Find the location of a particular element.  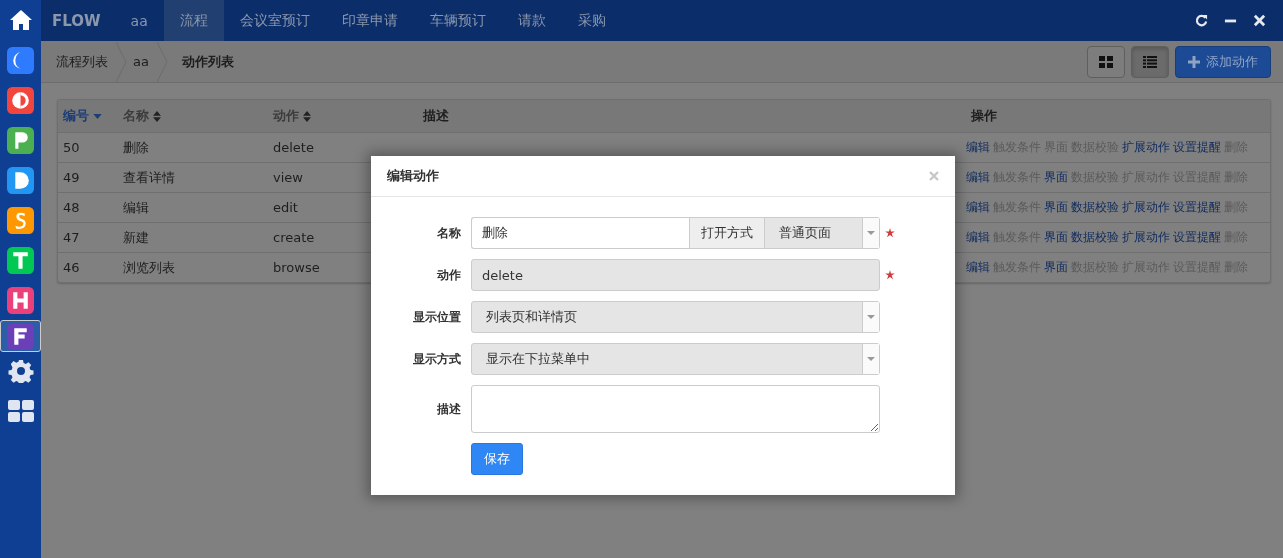

open-mode-select: 普通页面 is located at coordinates (822, 233).